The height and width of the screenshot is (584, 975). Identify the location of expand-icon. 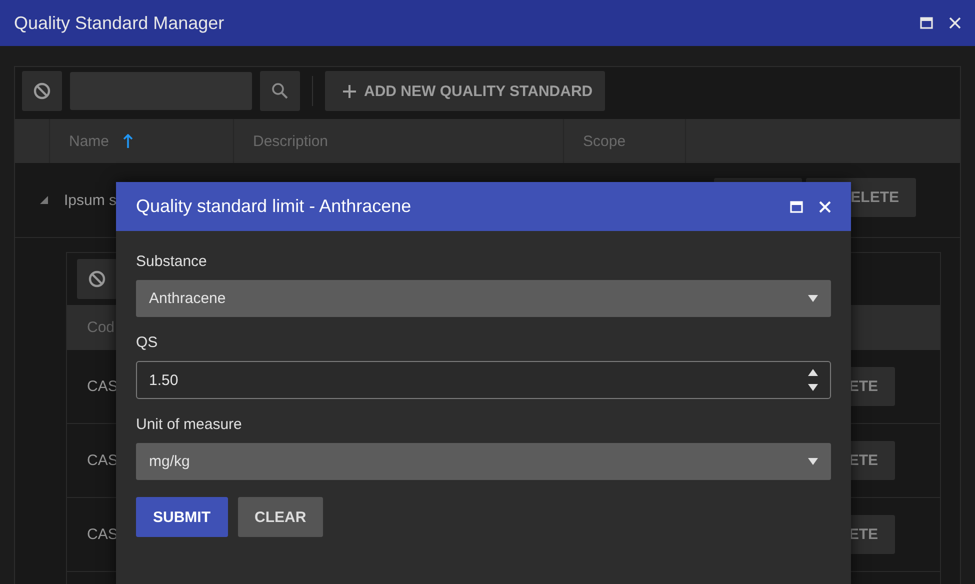
(44, 200).